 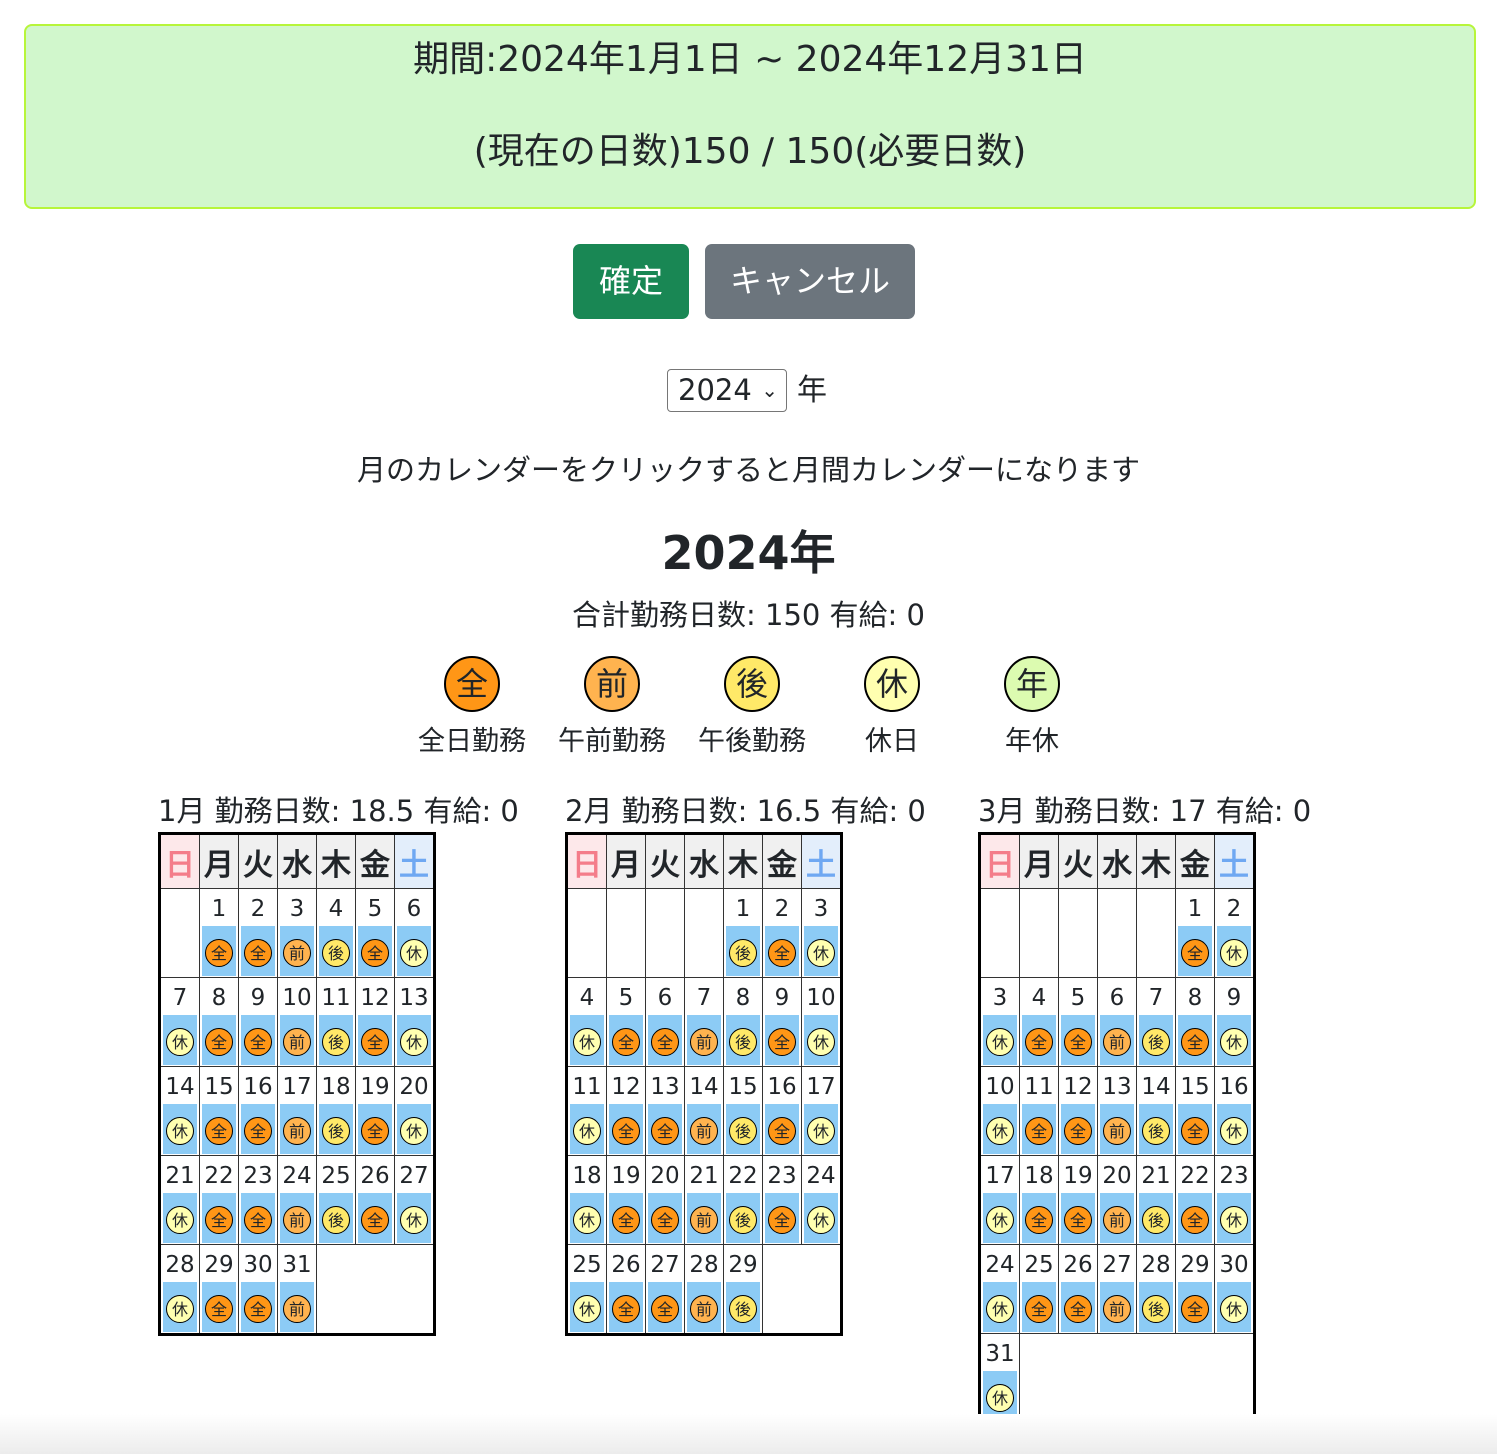 I want to click on day-cell: 14 前, so click(x=704, y=1111).